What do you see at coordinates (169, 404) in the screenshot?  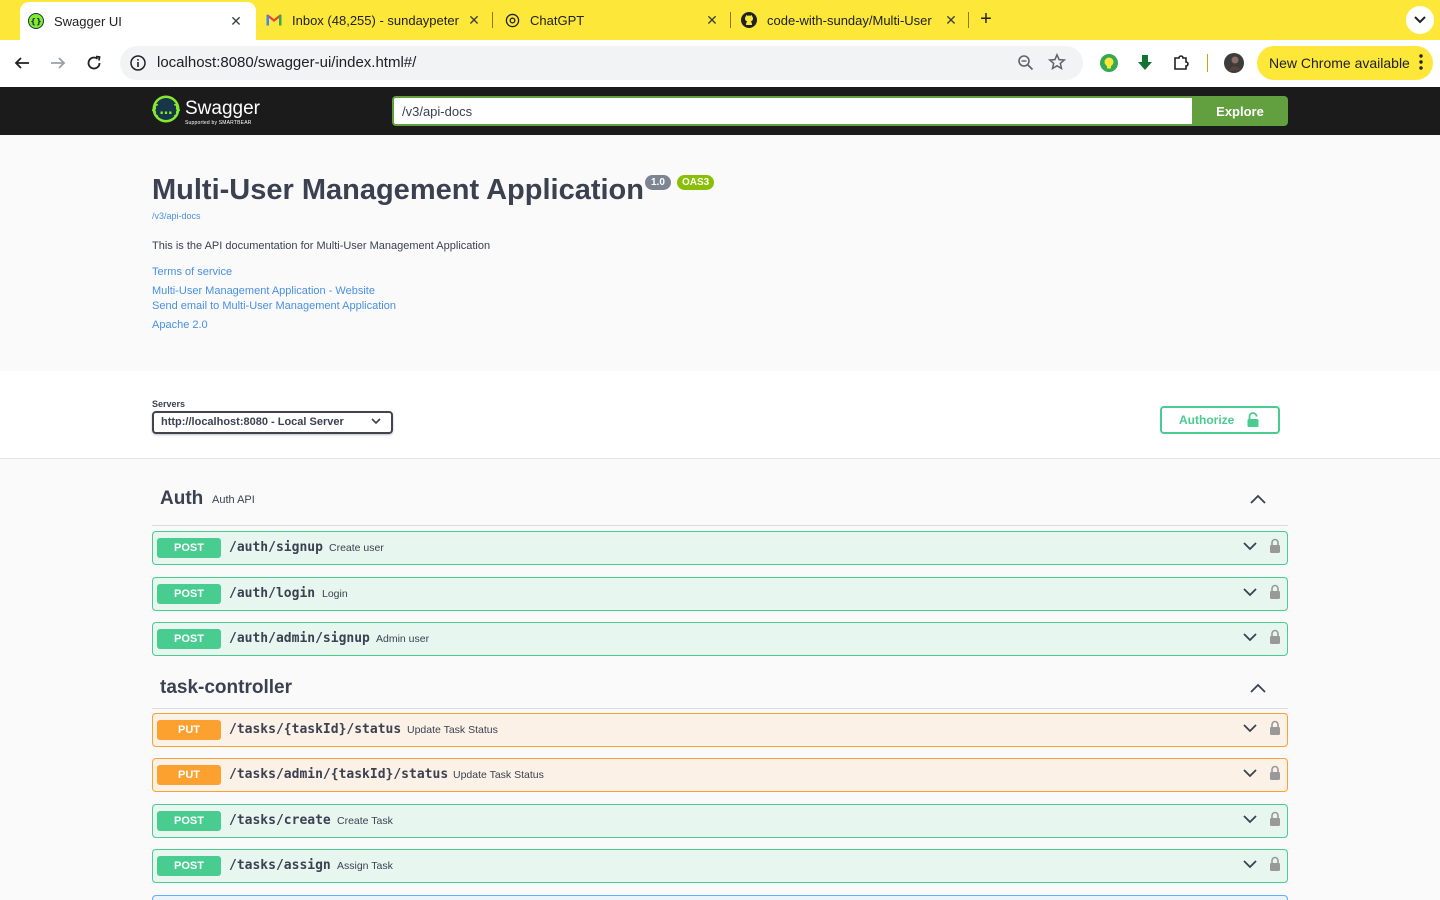 I see `servers-label: Servers` at bounding box center [169, 404].